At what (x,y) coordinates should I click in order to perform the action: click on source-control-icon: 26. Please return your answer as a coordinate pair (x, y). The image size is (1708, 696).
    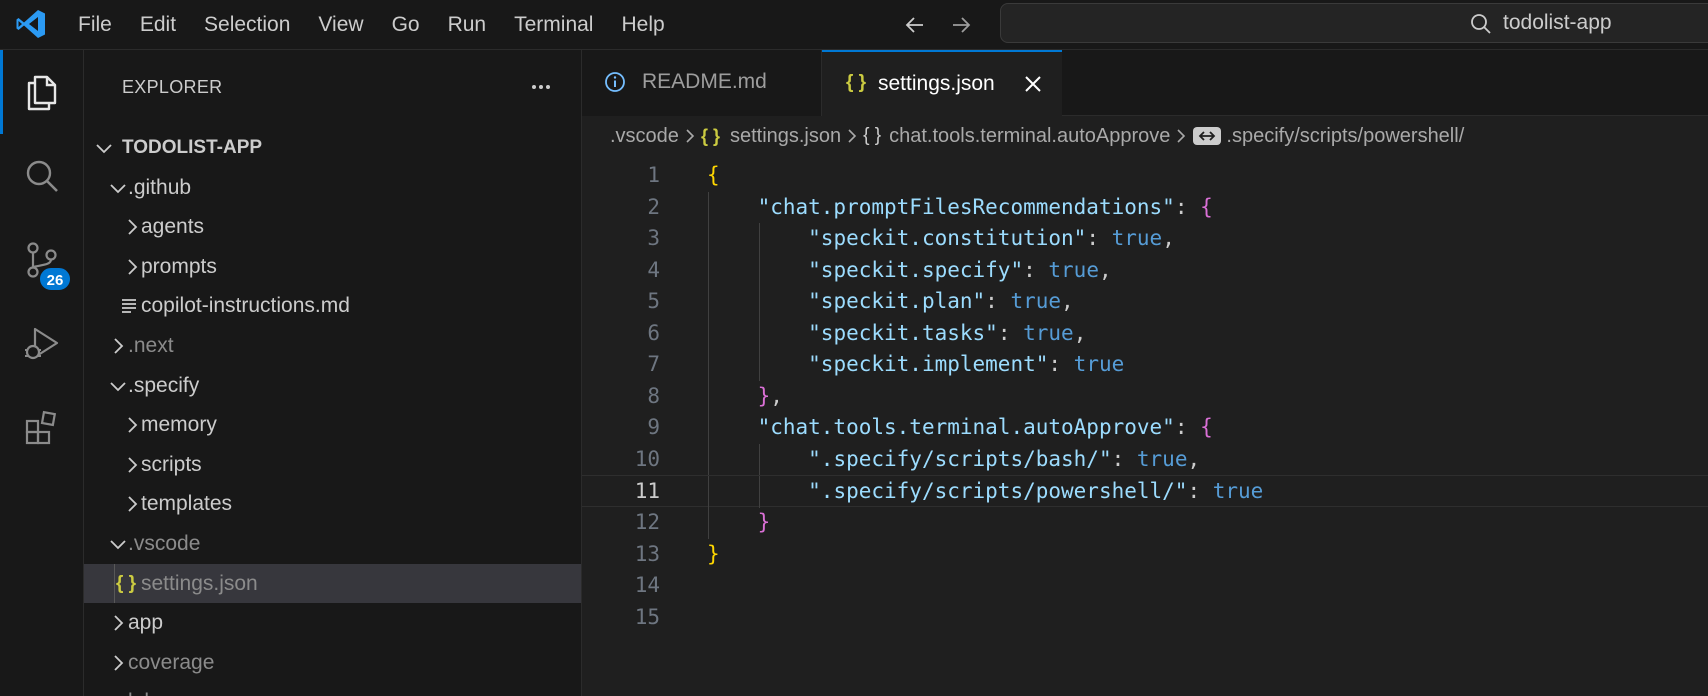
    Looking at the image, I should click on (42, 260).